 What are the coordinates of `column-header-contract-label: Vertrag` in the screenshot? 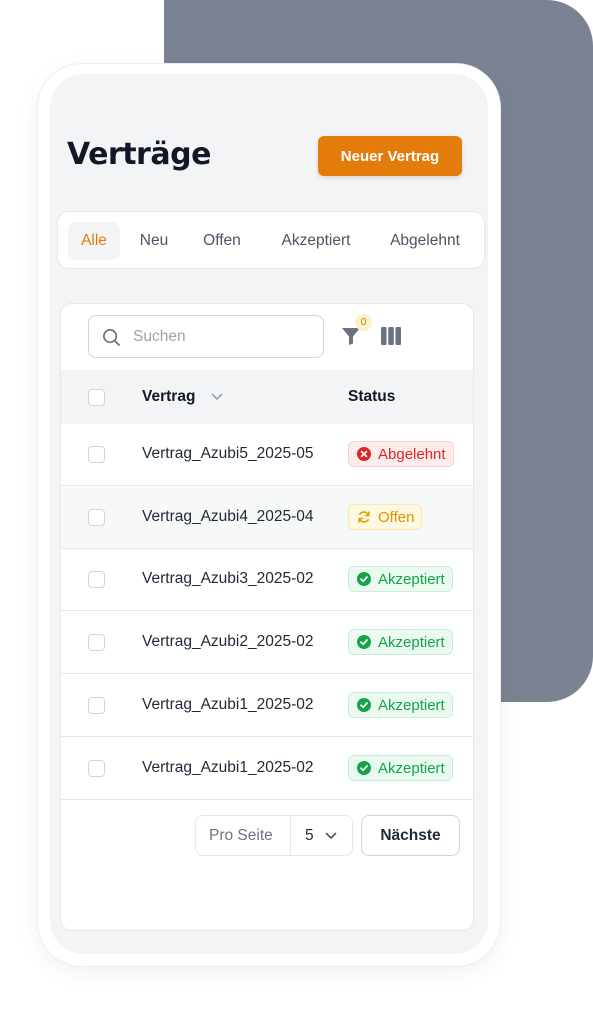 It's located at (169, 396).